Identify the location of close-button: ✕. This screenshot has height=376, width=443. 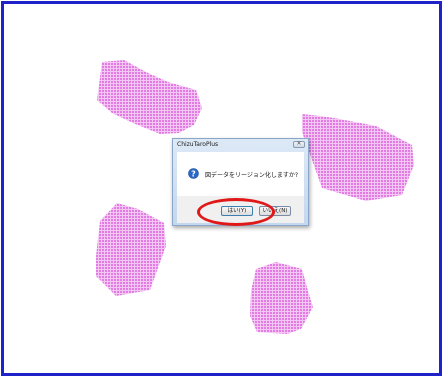
(299, 144).